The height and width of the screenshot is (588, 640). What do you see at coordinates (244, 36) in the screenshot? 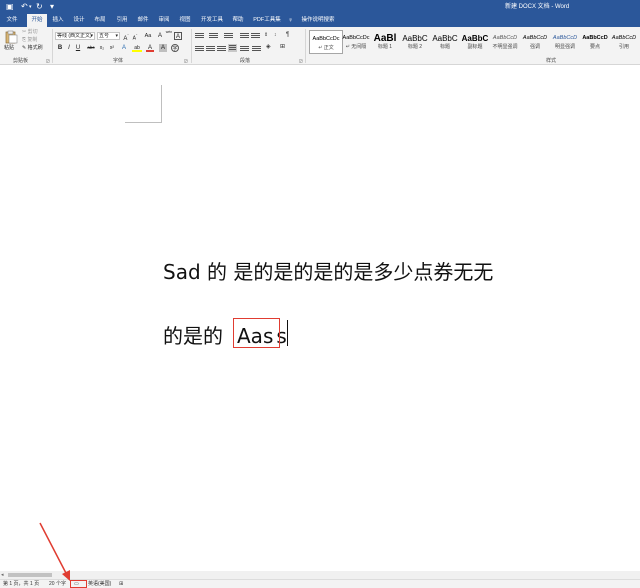
I see `decrease-indent-icon` at bounding box center [244, 36].